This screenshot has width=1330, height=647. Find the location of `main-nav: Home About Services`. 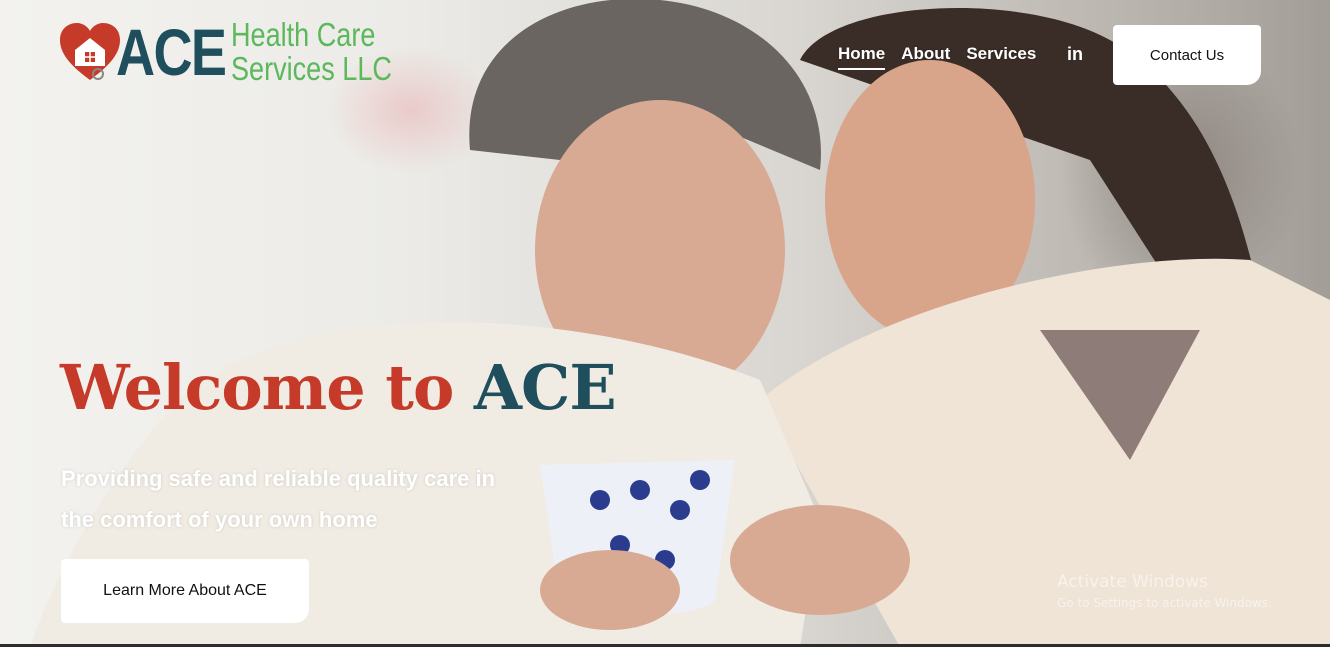

main-nav: Home About Services is located at coordinates (945, 57).